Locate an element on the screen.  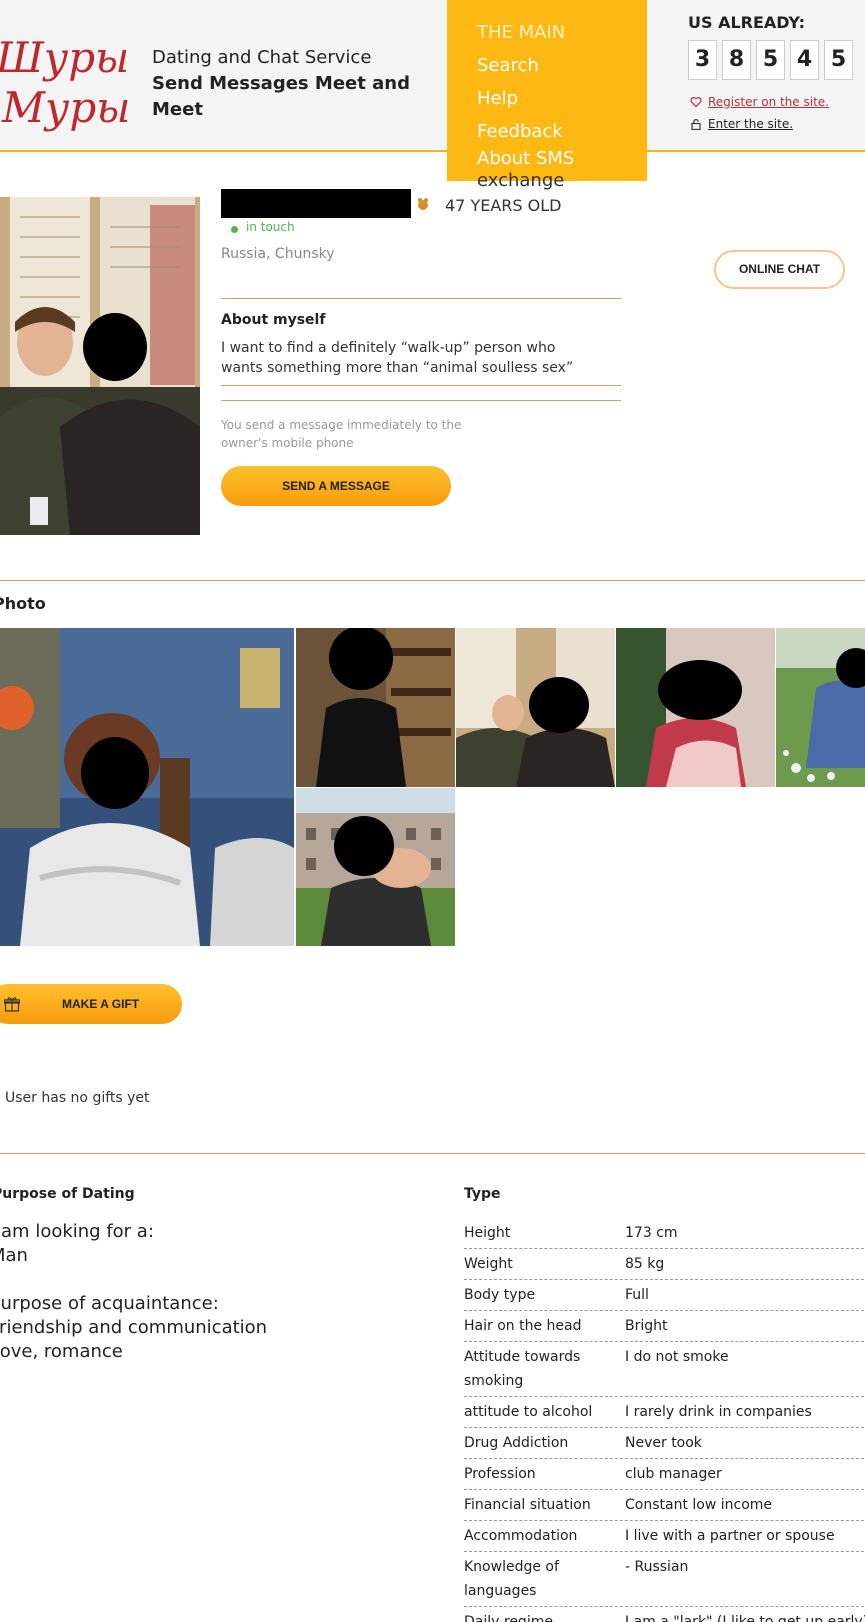
row-label: Profession is located at coordinates (500, 1474).